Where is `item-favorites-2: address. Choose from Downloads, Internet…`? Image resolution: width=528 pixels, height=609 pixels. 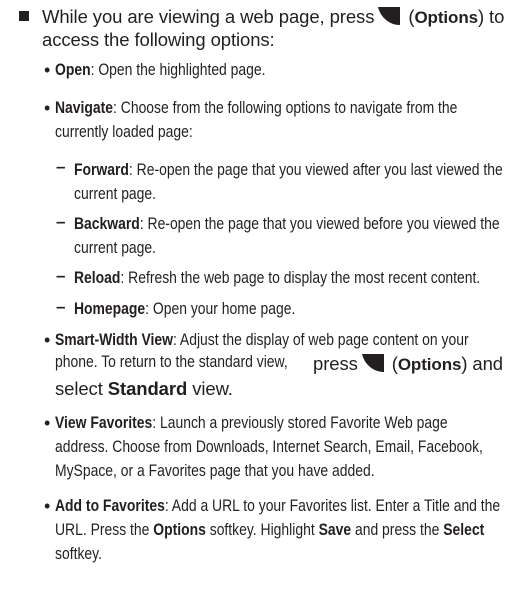
item-favorites-2: address. Choose from Downloads, Internet… is located at coordinates (269, 447).